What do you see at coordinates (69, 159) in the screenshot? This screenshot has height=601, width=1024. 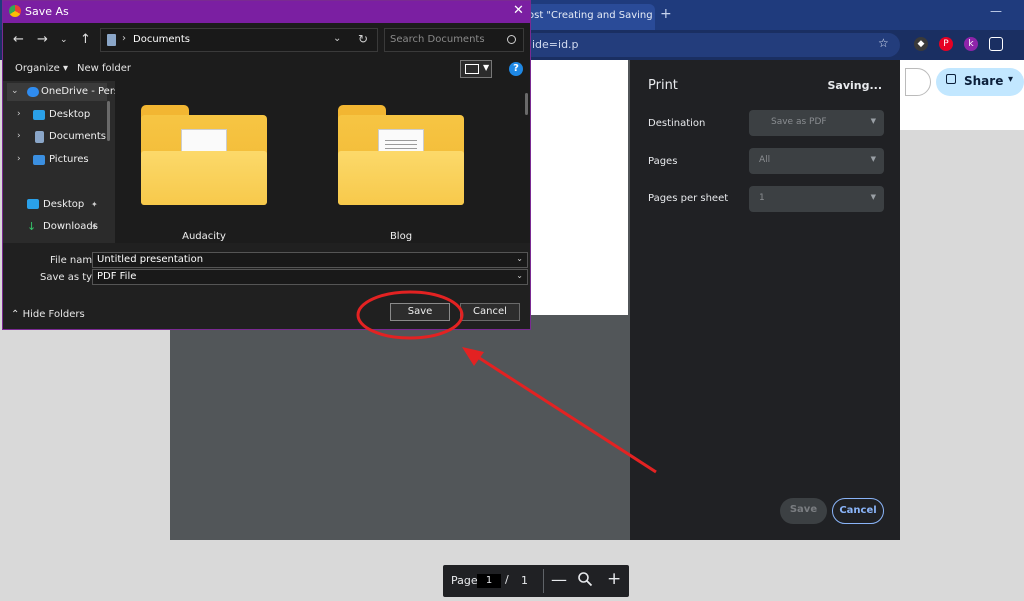 I see `nav-item-pictures: Pictures` at bounding box center [69, 159].